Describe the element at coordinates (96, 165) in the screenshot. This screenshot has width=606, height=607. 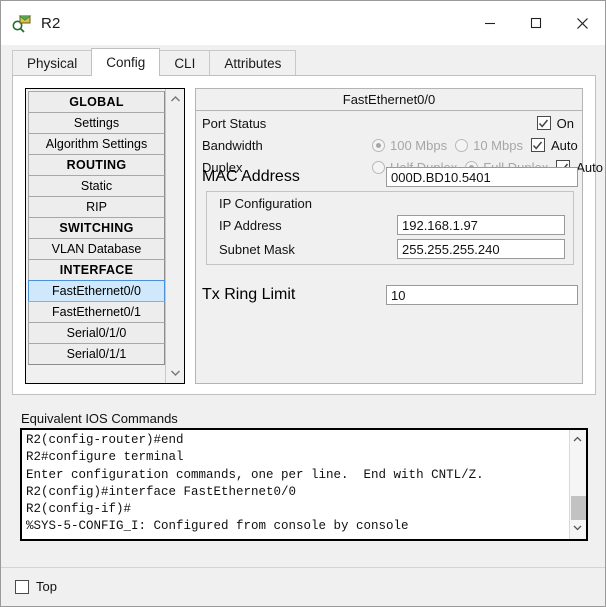
I see `sidebar-header-routing: ROUTING` at that location.